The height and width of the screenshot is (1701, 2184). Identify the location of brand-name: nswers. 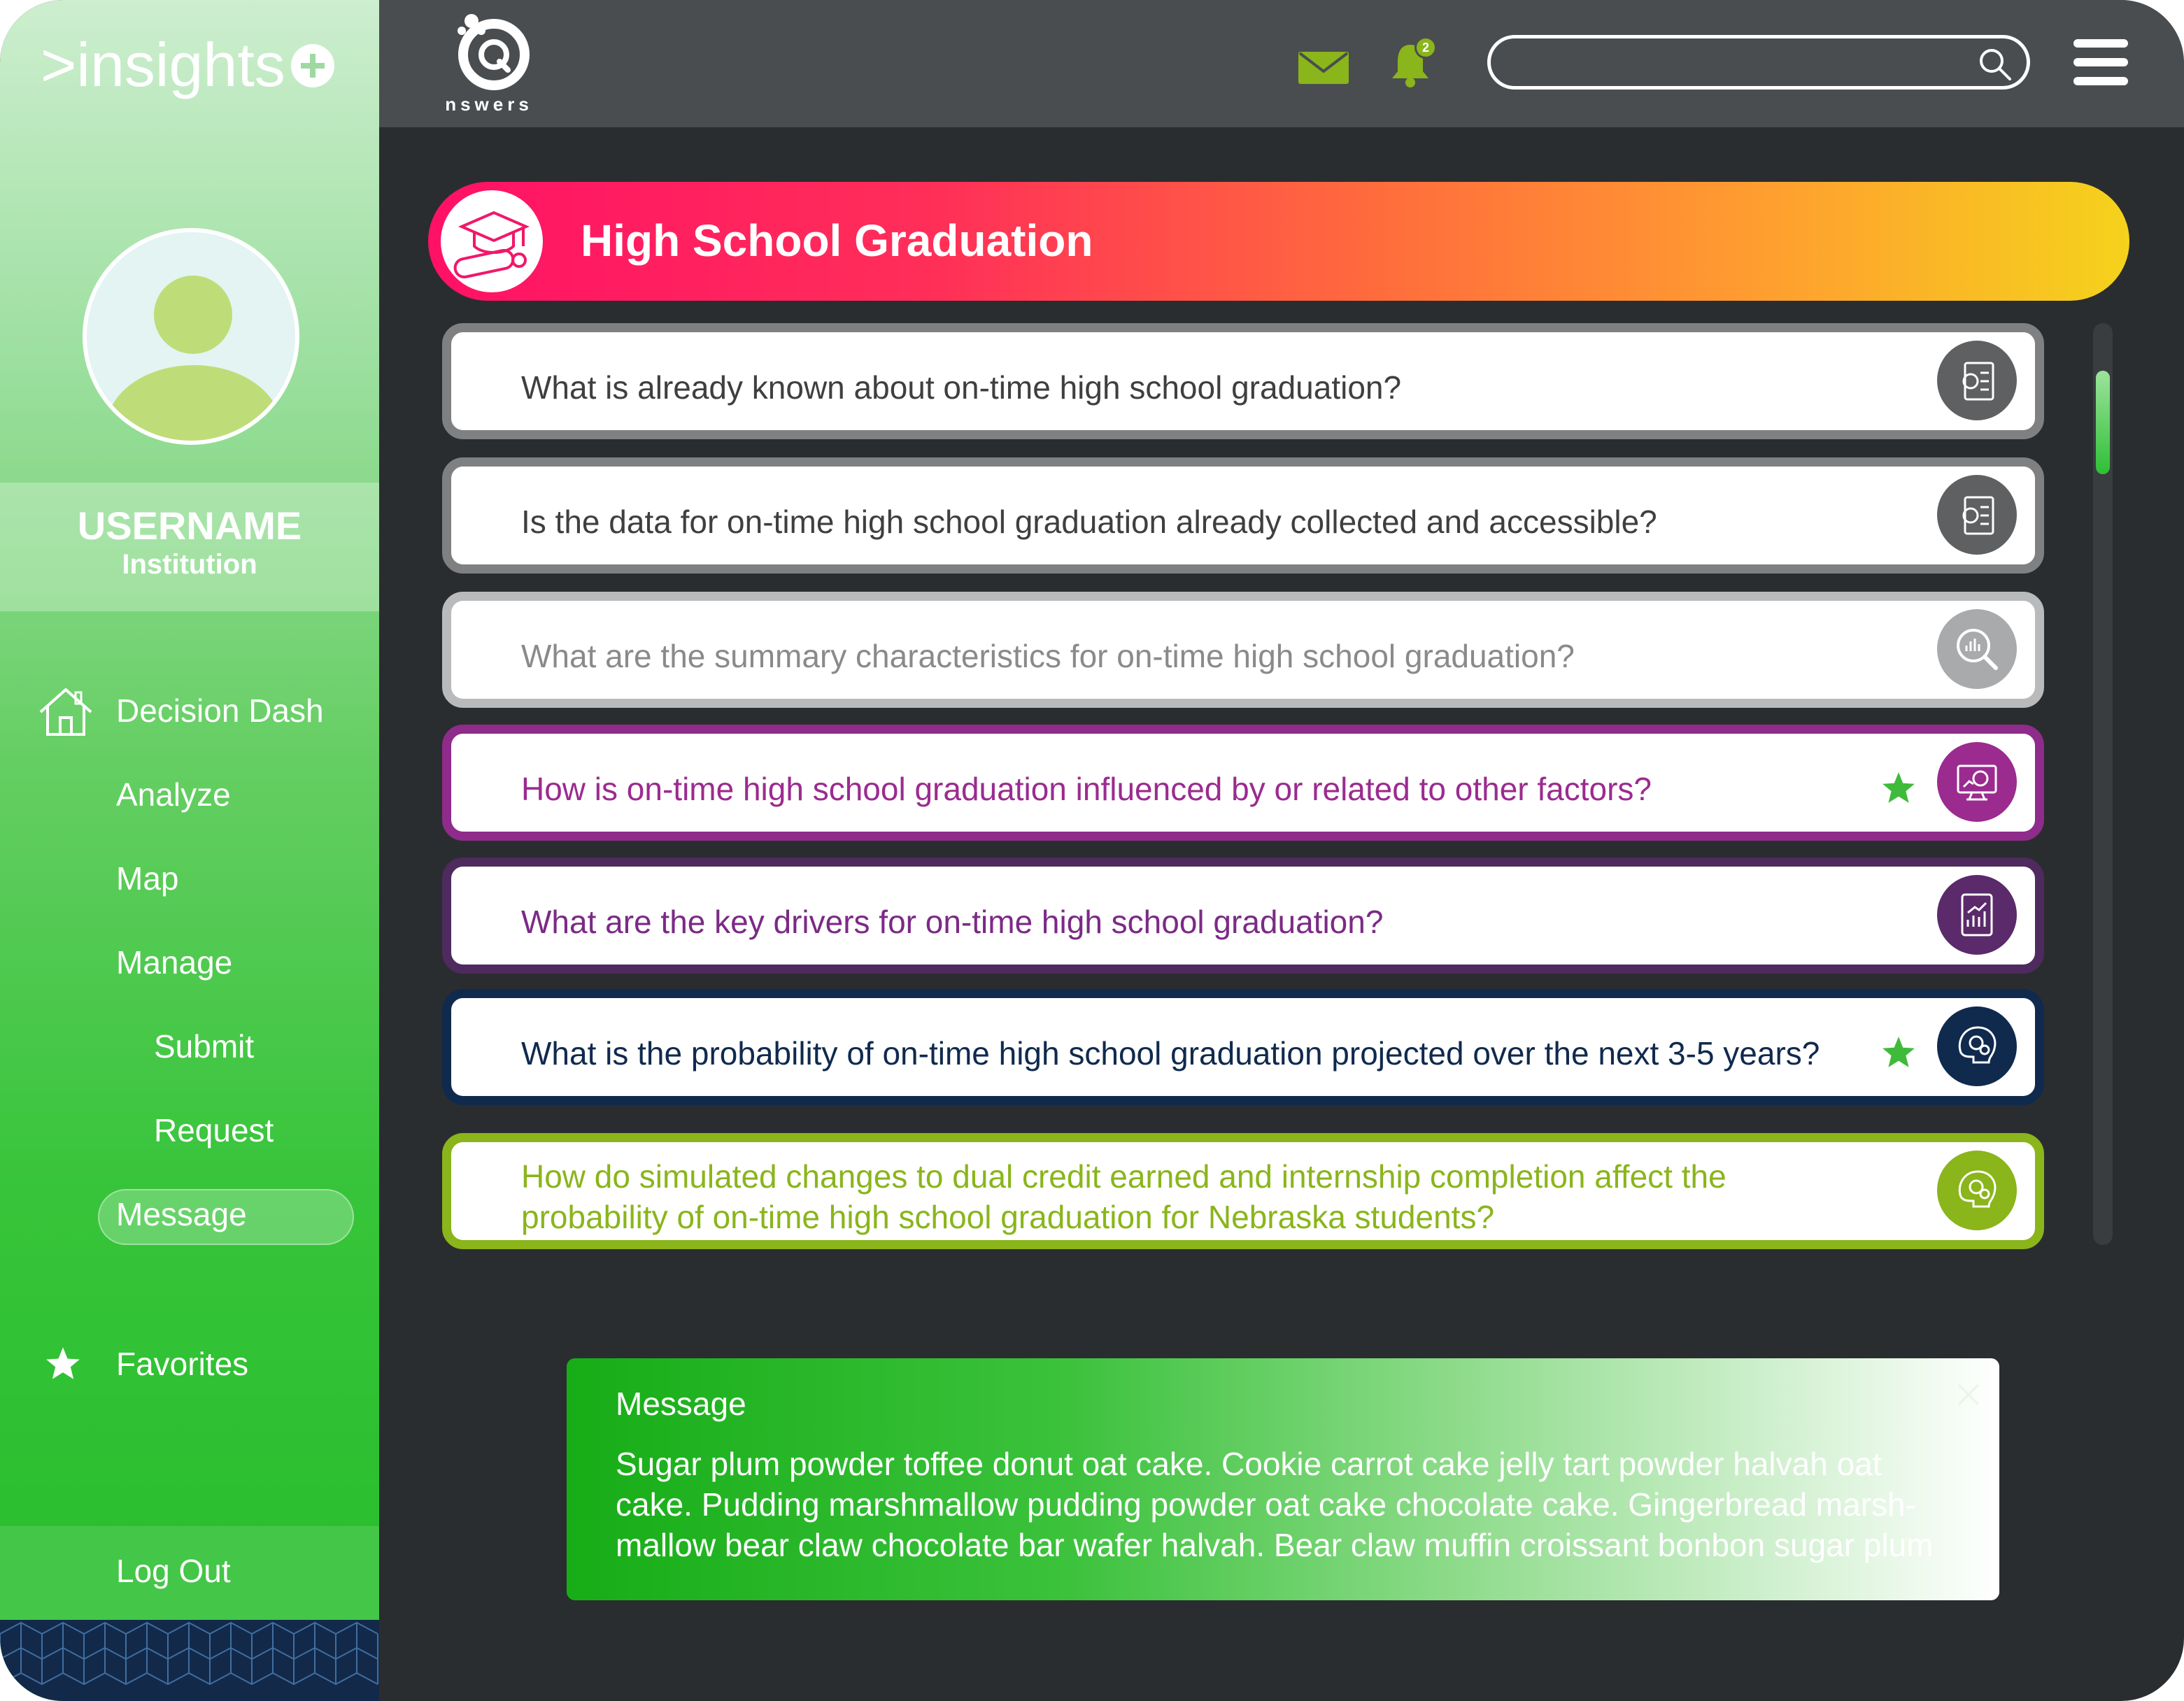
(489, 104).